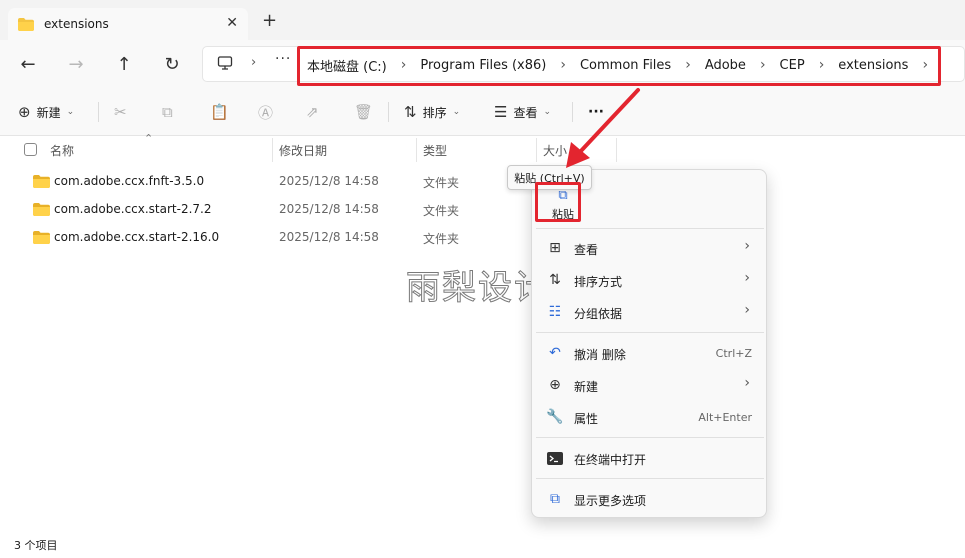 This screenshot has width=965, height=558. I want to click on column-type: 类型, so click(435, 150).